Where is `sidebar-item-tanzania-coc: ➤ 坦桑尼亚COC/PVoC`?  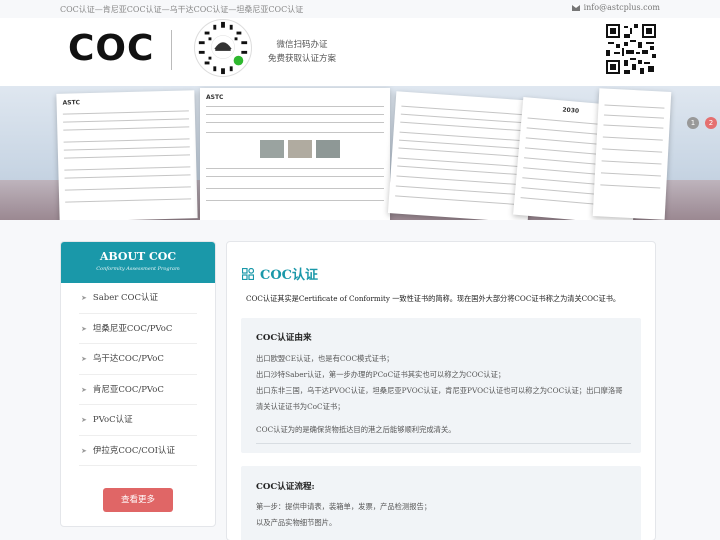 sidebar-item-tanzania-coc: ➤ 坦桑尼亚COC/PVoC is located at coordinates (138, 329).